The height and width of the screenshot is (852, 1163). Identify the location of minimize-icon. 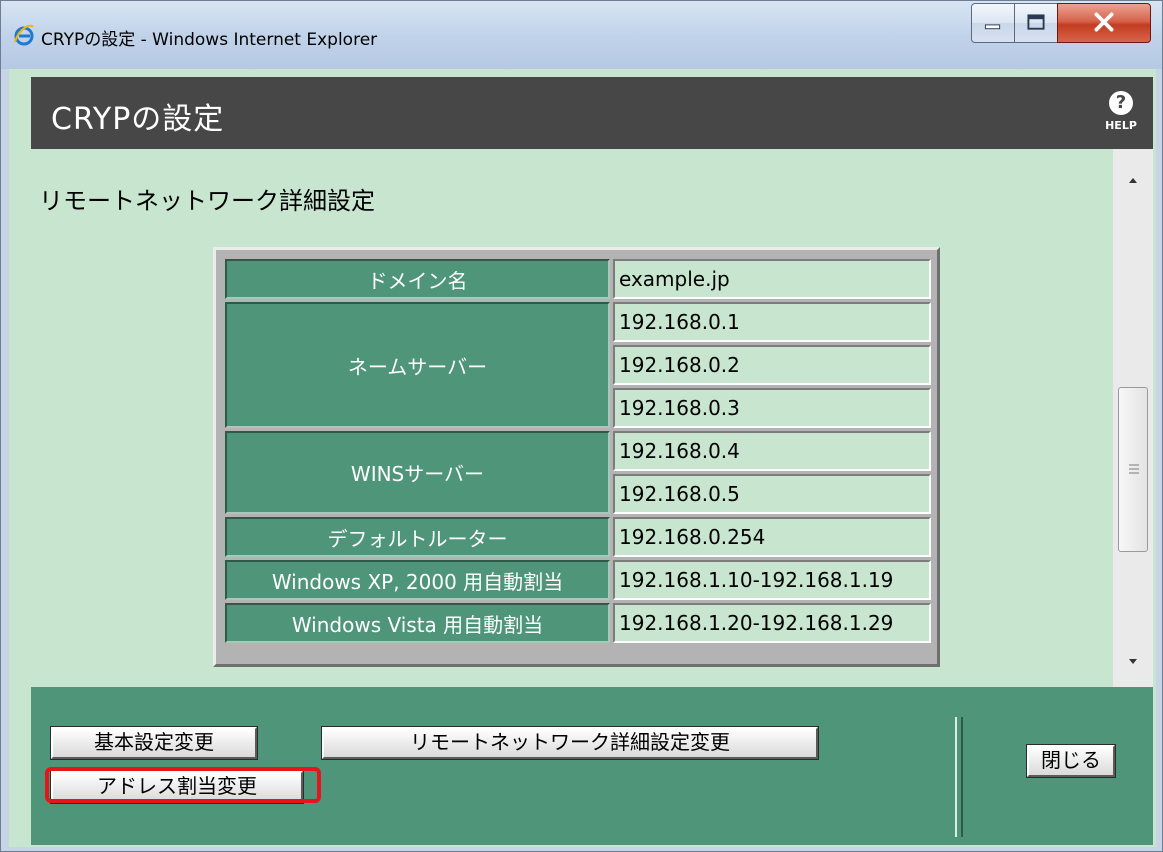
(992, 27).